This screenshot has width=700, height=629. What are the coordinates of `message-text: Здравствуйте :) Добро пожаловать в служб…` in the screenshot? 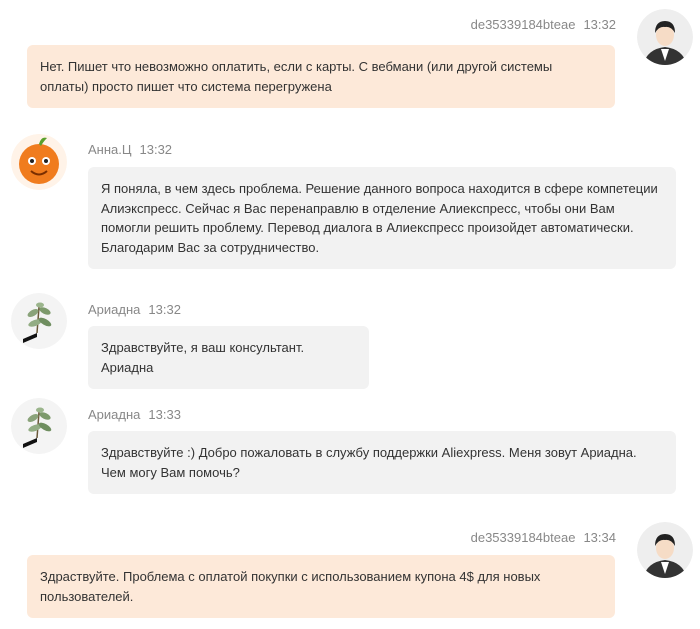 It's located at (369, 462).